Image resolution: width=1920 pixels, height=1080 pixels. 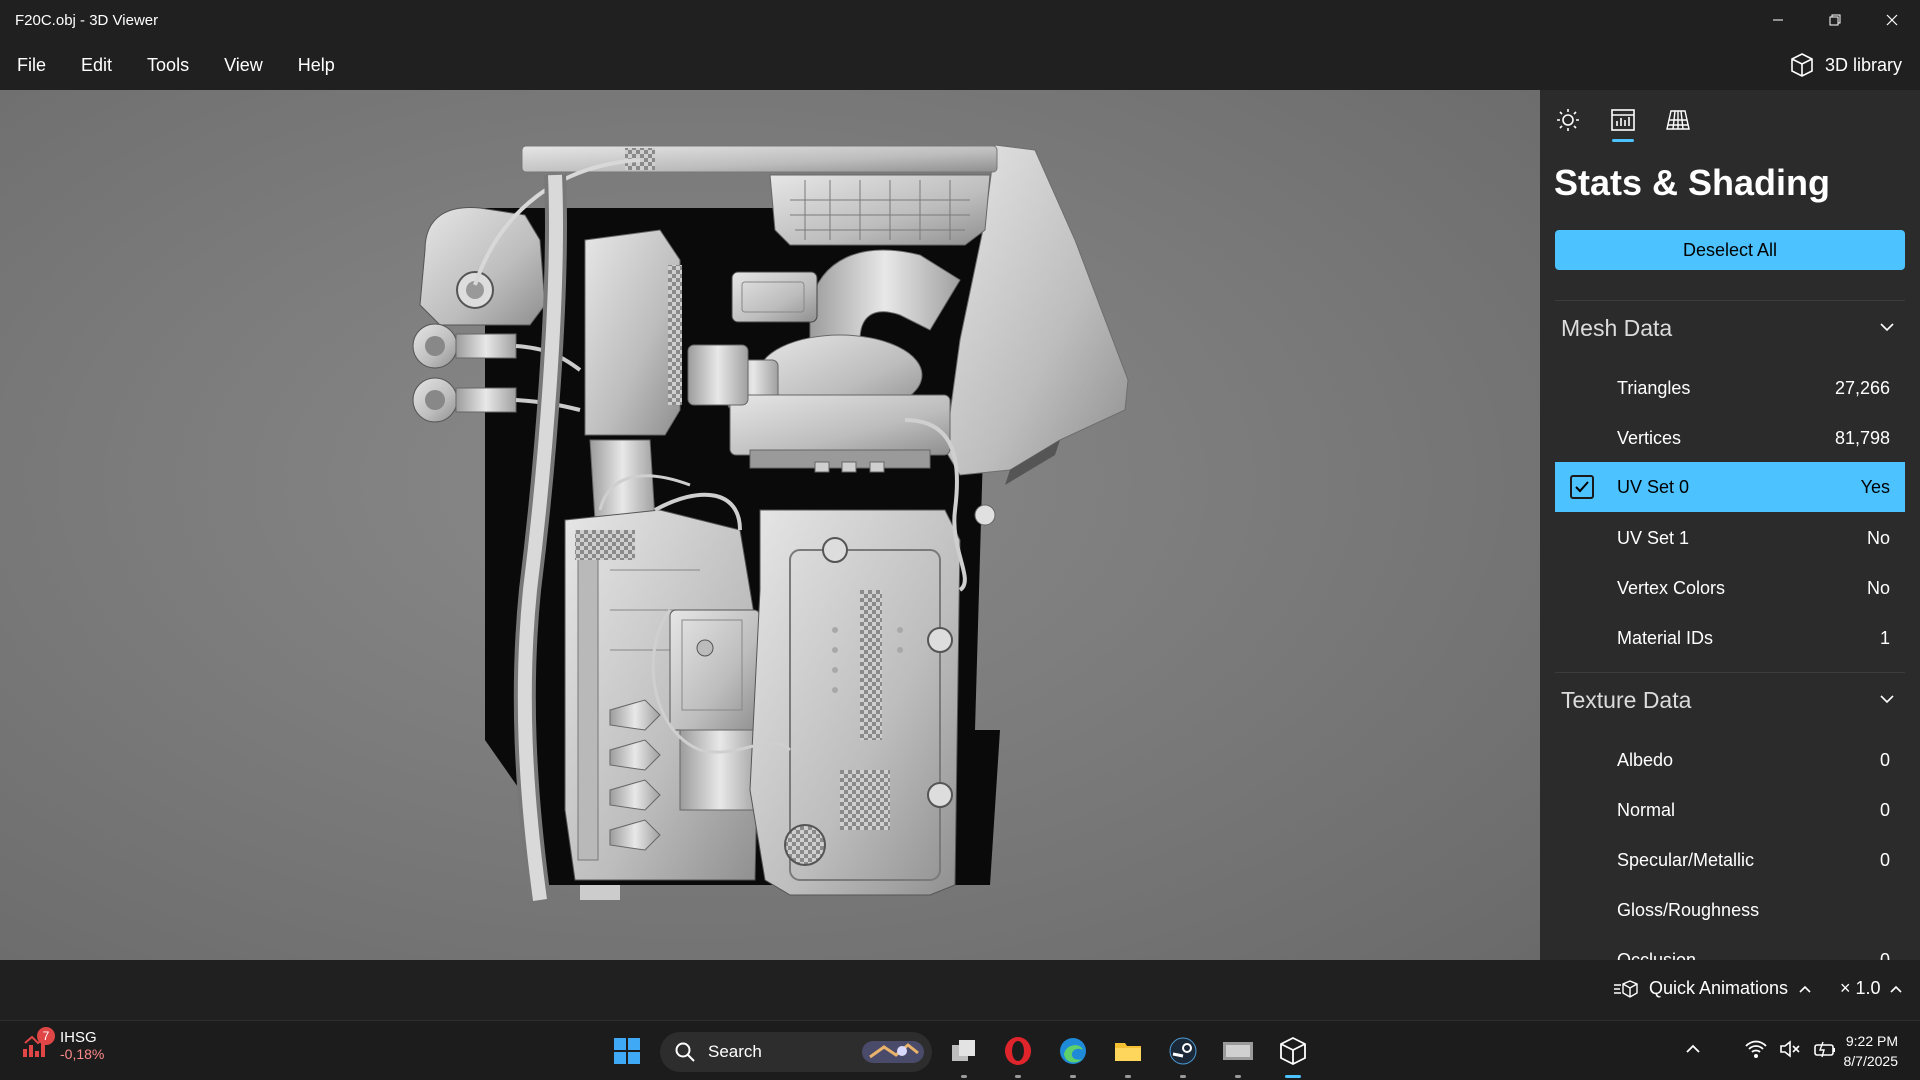 I want to click on sun-icon, so click(x=1568, y=120).